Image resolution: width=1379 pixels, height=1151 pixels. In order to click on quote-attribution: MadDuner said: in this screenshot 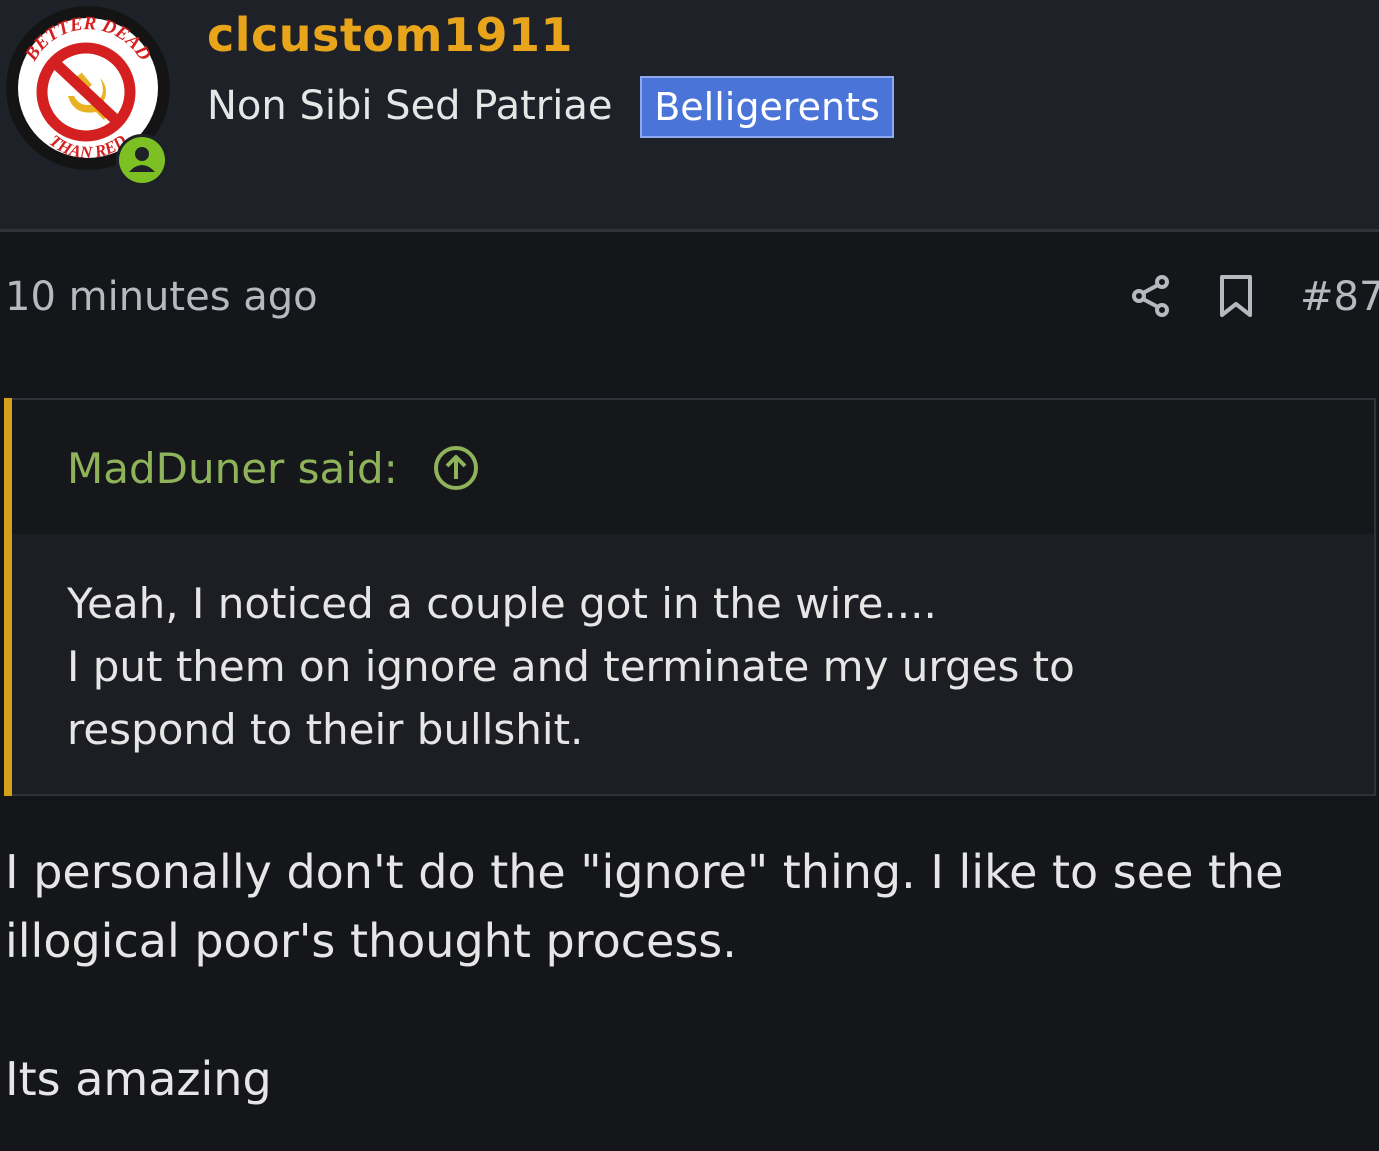, I will do `click(232, 468)`.